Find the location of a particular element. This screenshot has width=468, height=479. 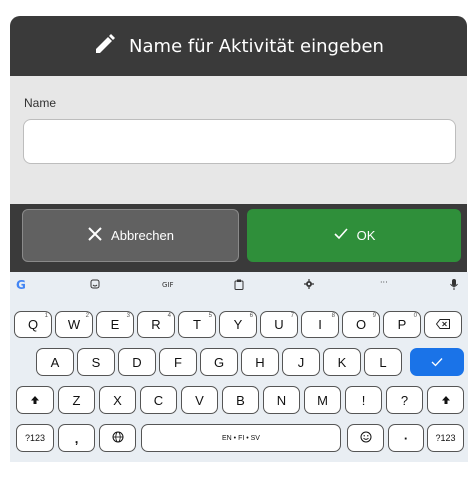

language-key is located at coordinates (117, 438).